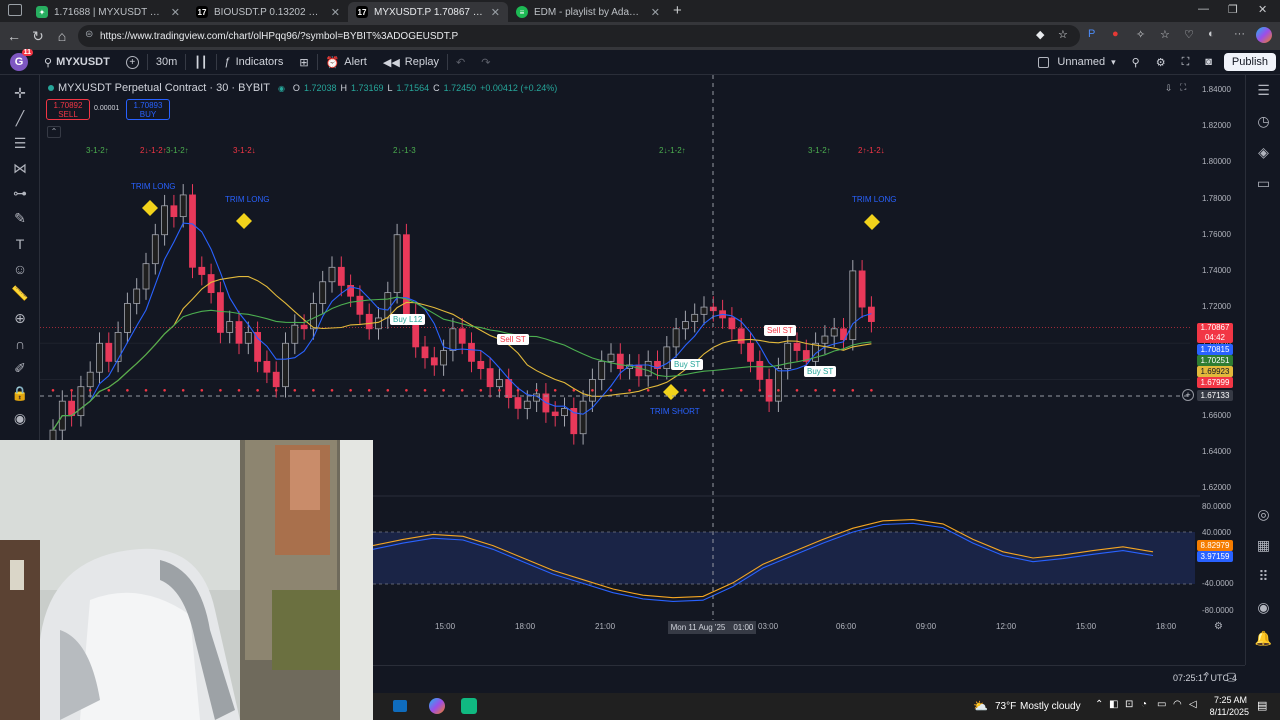 Image resolution: width=1280 pixels, height=720 pixels. What do you see at coordinates (1129, 704) in the screenshot?
I see `tray-network-icon: ⊡` at bounding box center [1129, 704].